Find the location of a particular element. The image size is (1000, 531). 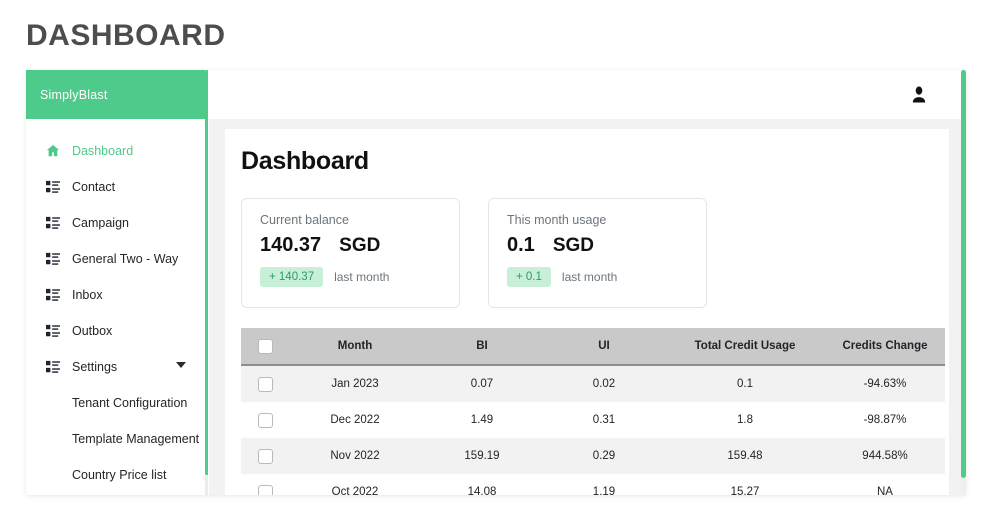

table-header-select-all is located at coordinates (265, 347).